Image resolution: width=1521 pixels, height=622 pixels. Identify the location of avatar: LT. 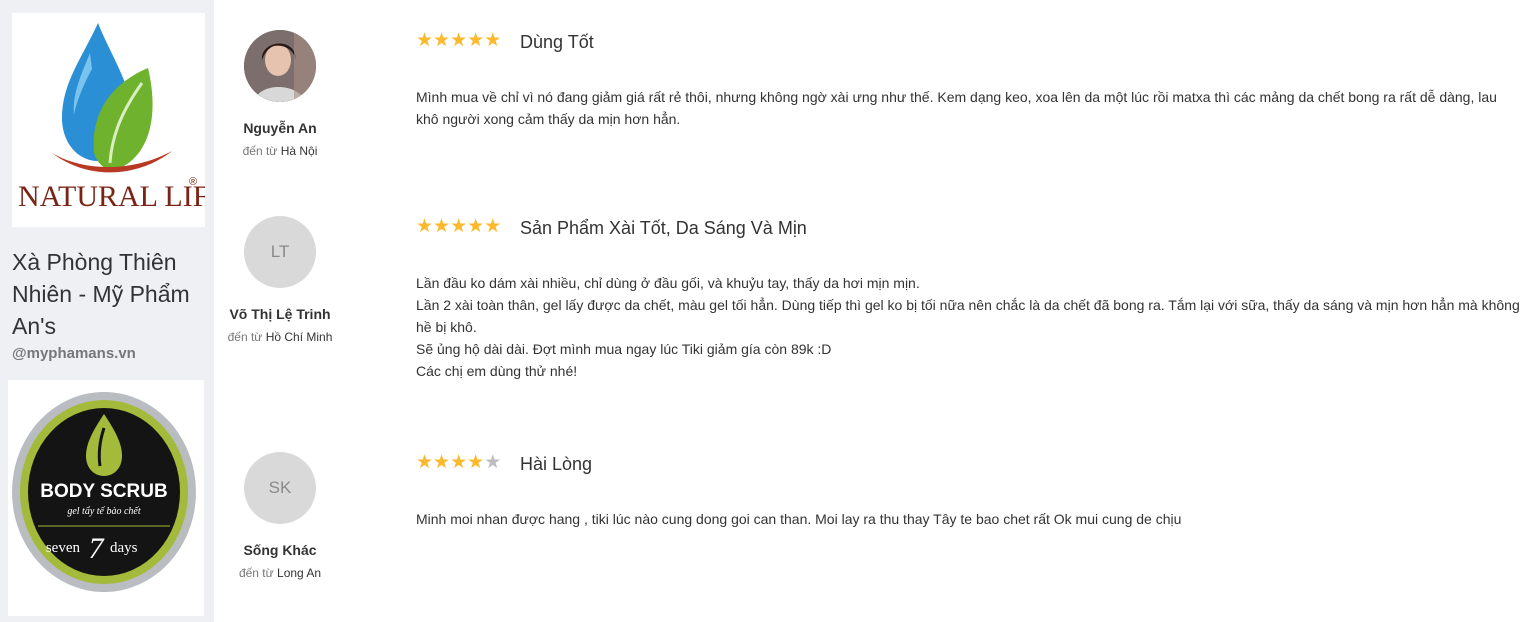
(280, 252).